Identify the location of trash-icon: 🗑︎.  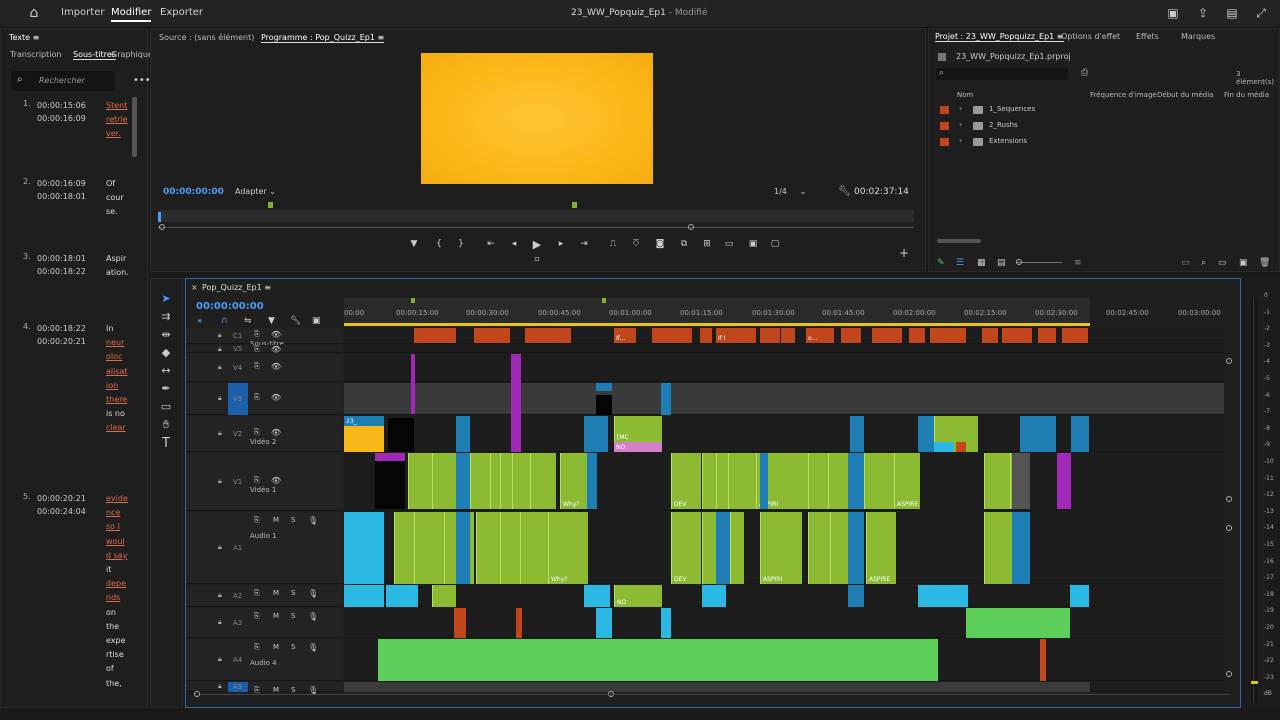
(1264, 263).